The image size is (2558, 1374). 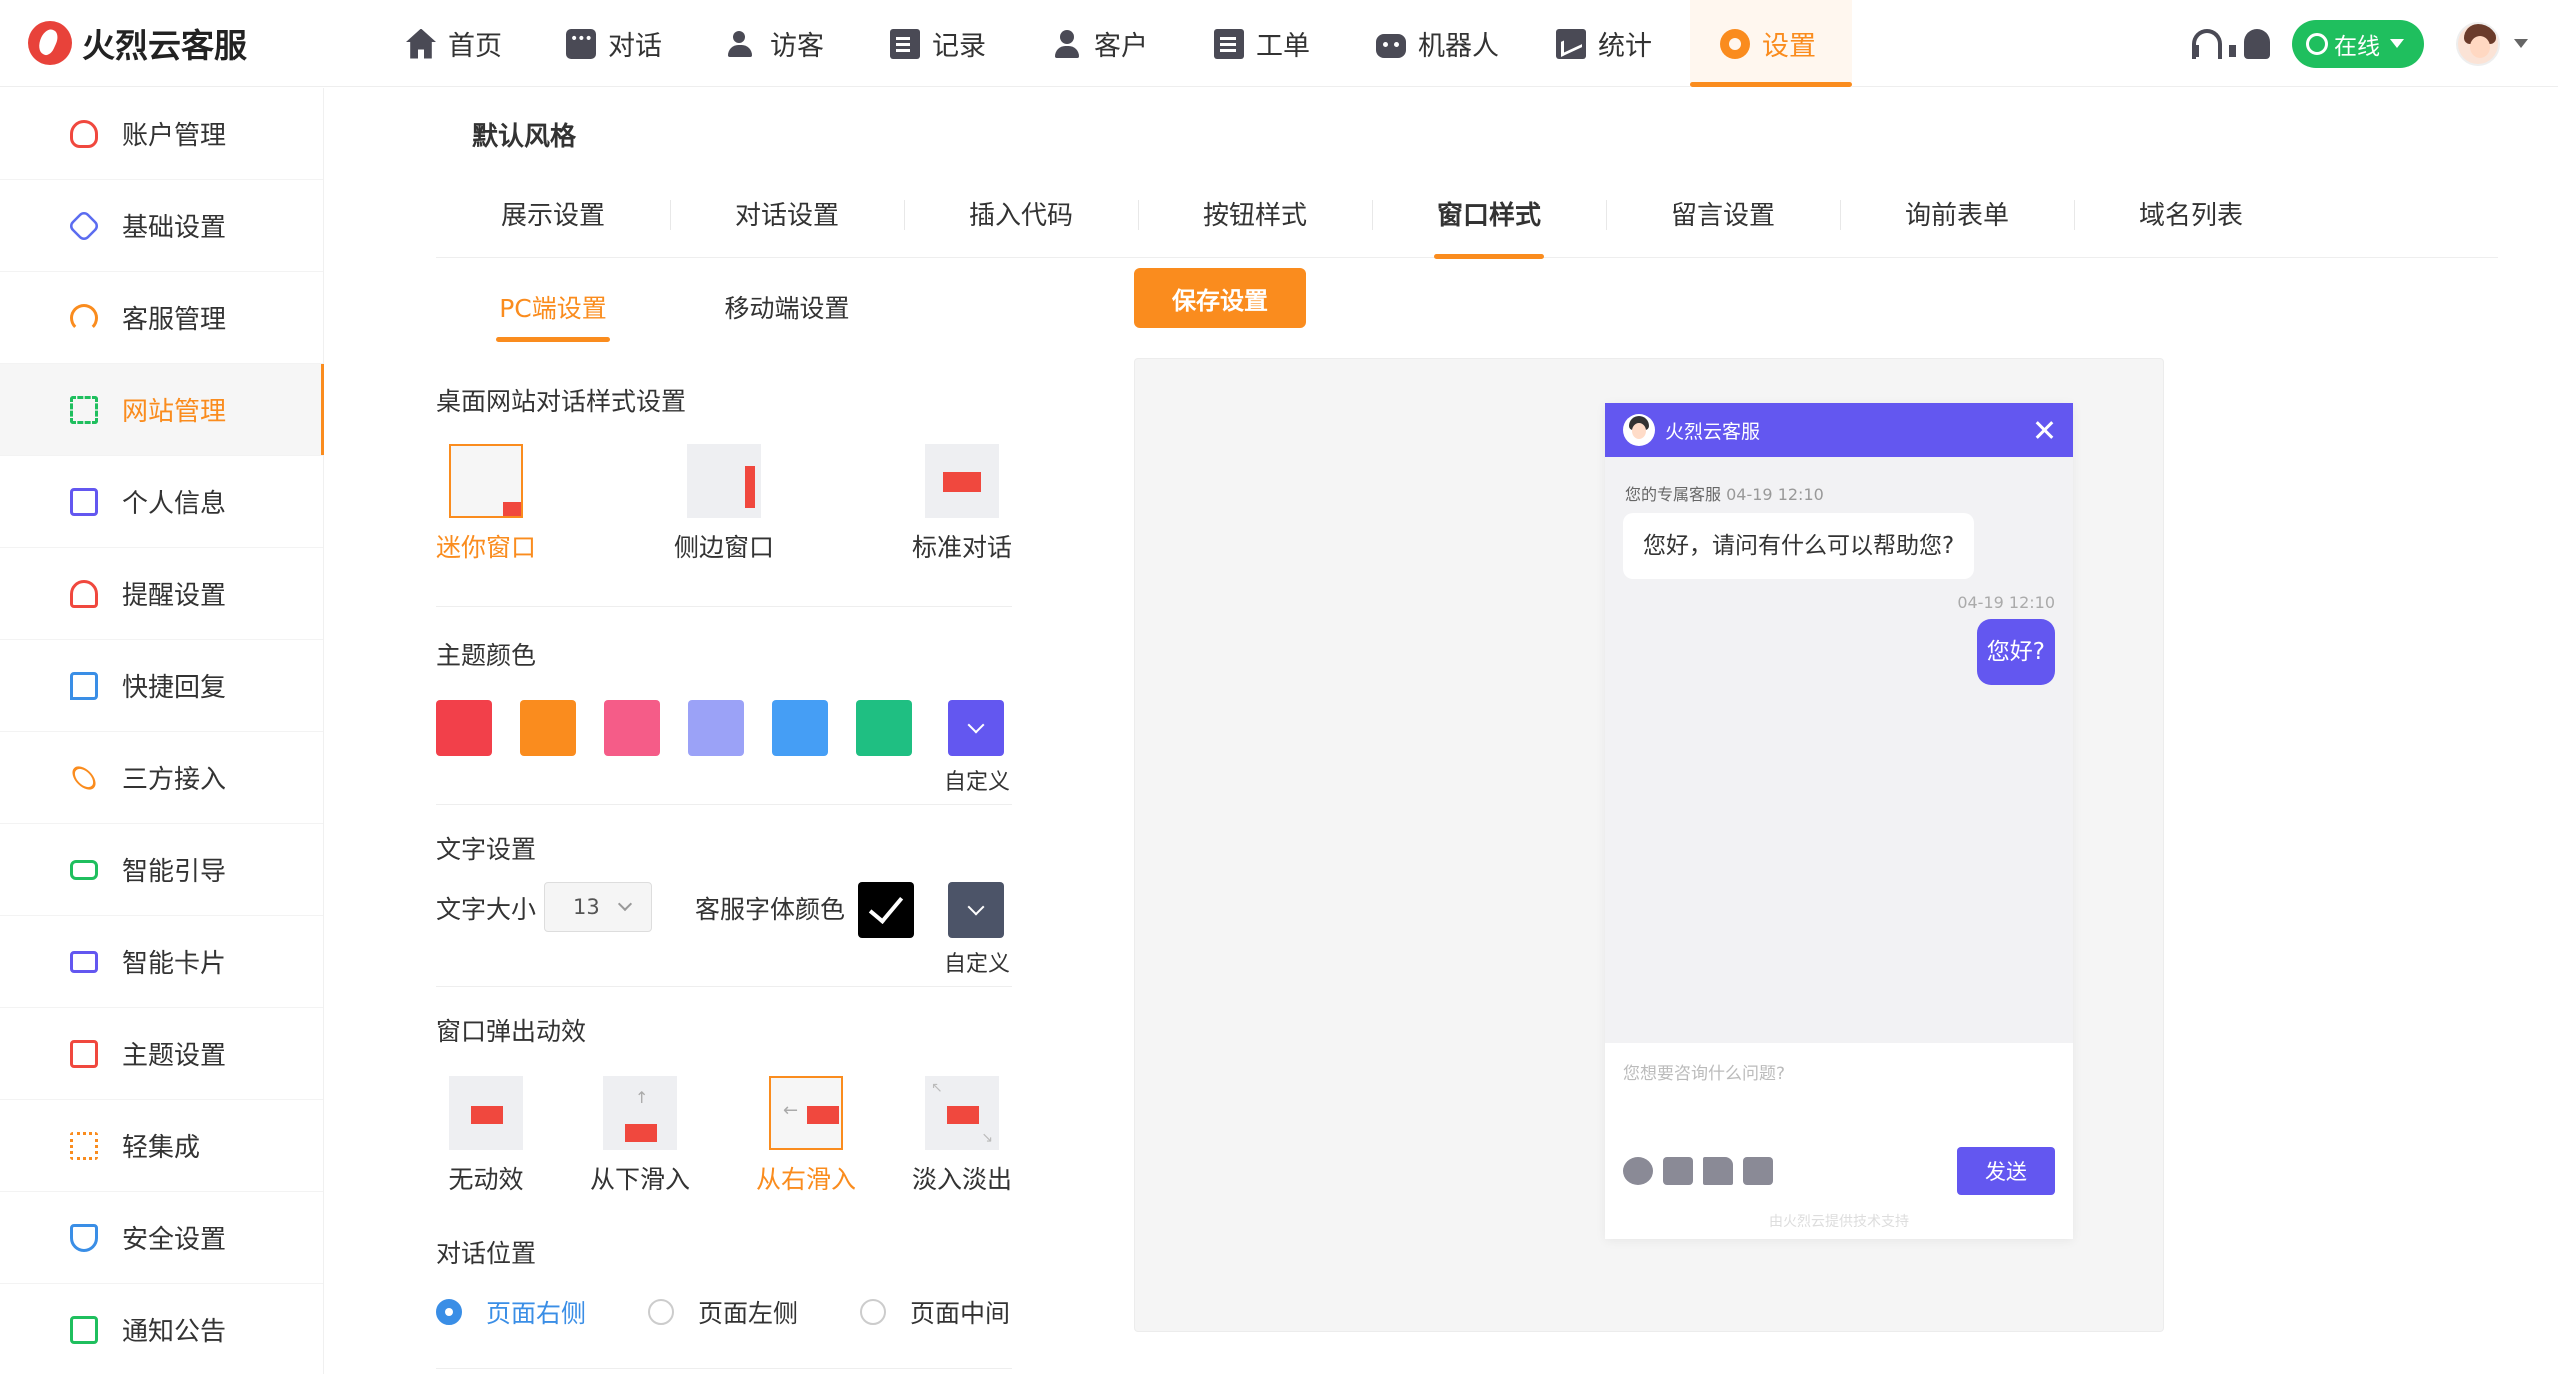 What do you see at coordinates (977, 964) in the screenshot?
I see `font-color-custom-label: 自定义` at bounding box center [977, 964].